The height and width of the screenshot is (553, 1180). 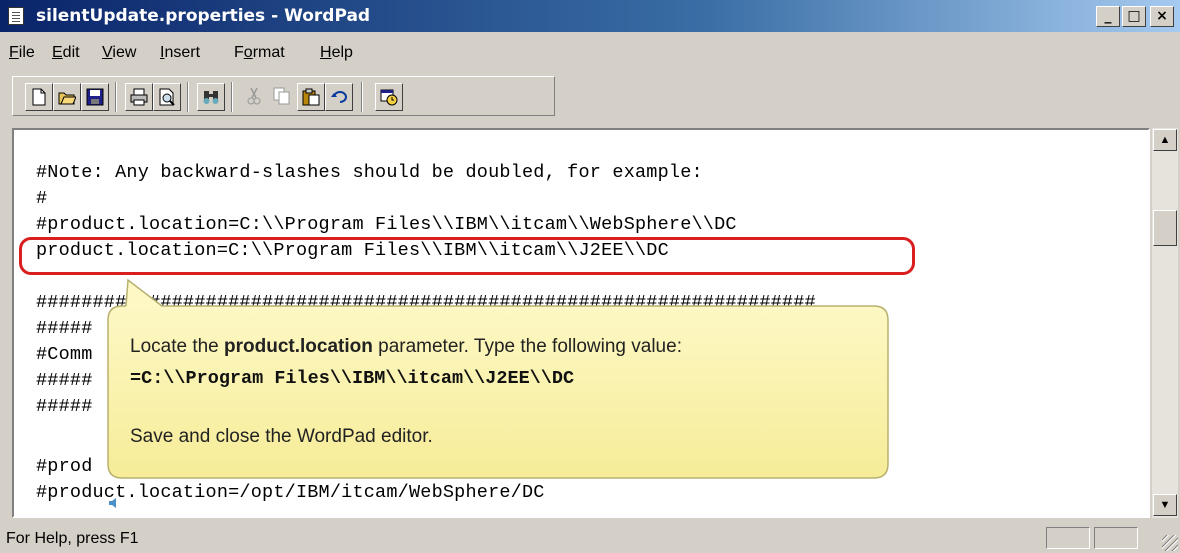 What do you see at coordinates (1170, 543) in the screenshot?
I see `resize-grip` at bounding box center [1170, 543].